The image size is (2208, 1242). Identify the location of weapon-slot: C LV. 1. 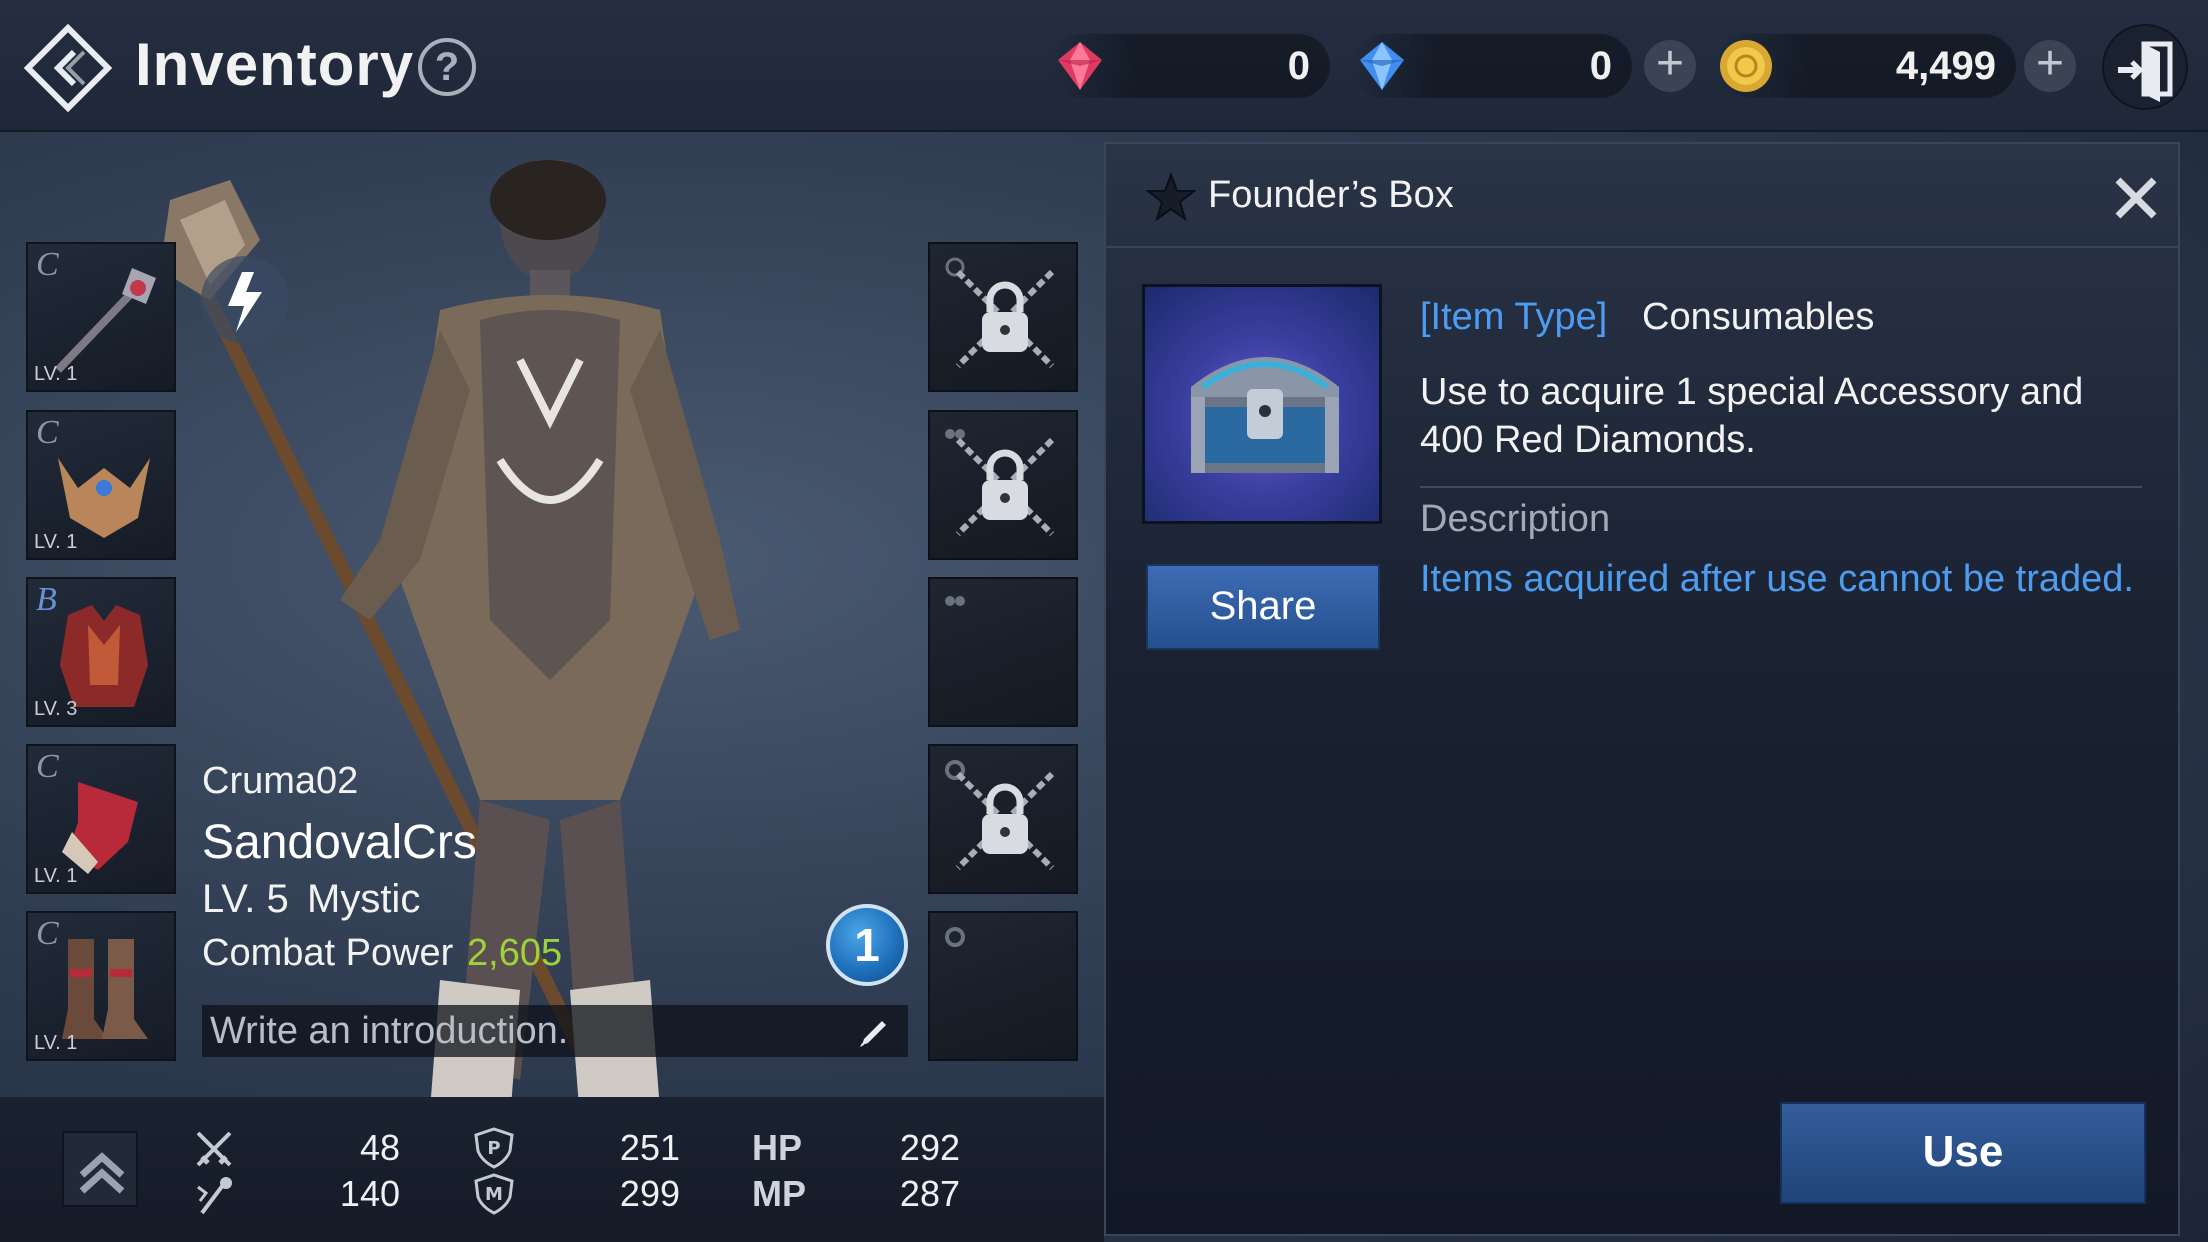
(101, 317).